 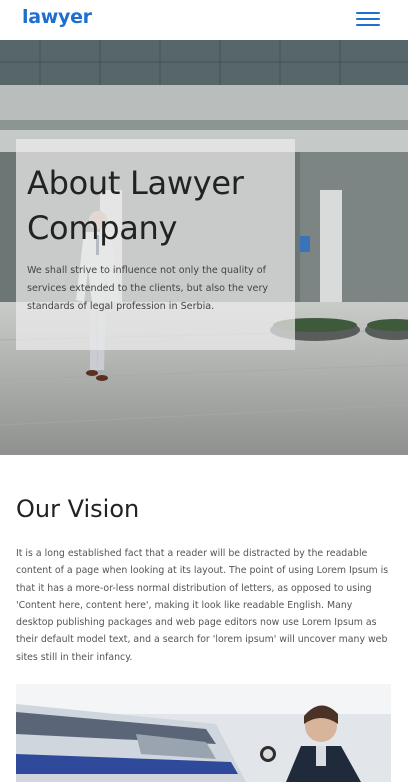 I want to click on logo: lawyer, so click(x=57, y=17).